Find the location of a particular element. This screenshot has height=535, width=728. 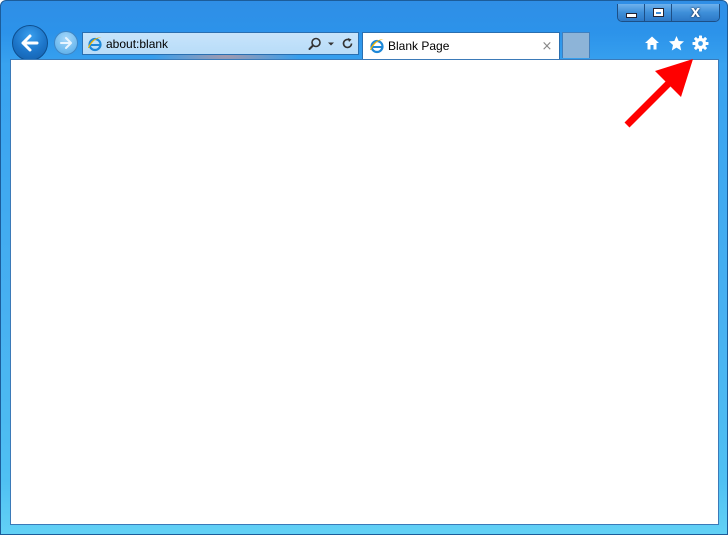

minimize-button is located at coordinates (631, 12).